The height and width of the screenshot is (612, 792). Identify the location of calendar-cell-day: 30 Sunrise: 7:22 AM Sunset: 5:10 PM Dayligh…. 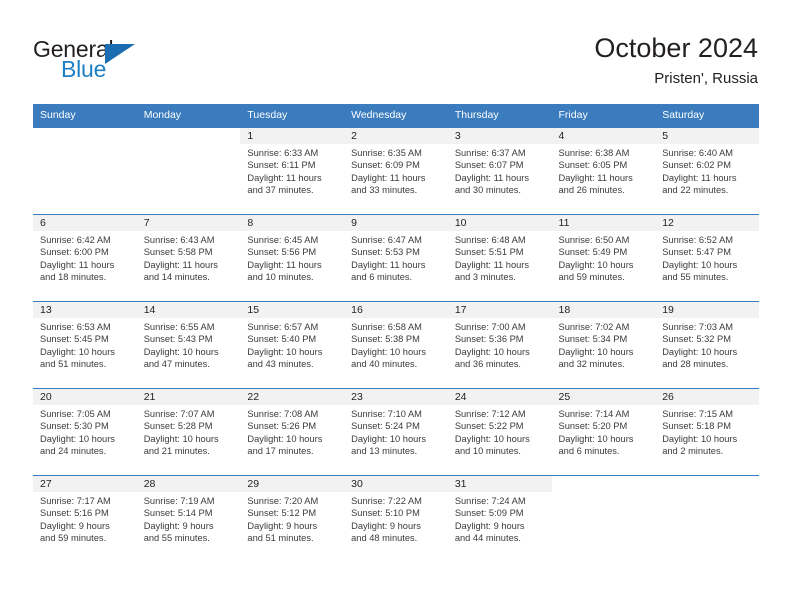
(396, 518).